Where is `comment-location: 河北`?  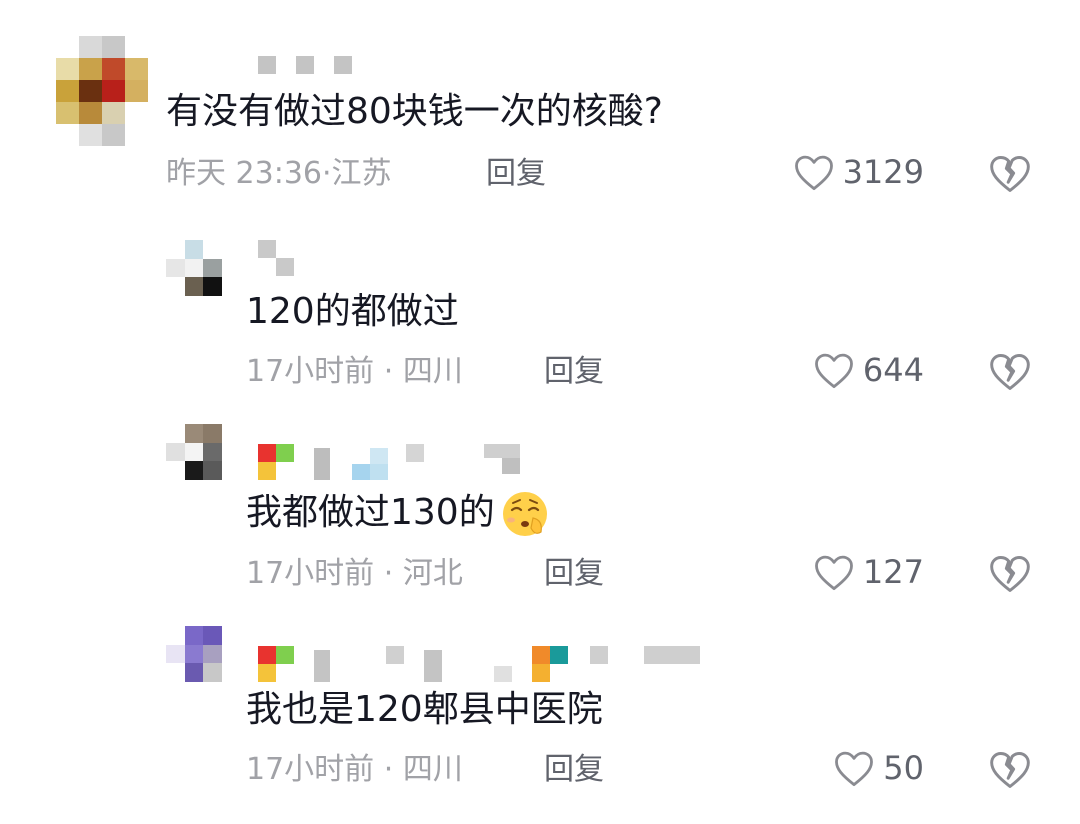 comment-location: 河北 is located at coordinates (432, 573).